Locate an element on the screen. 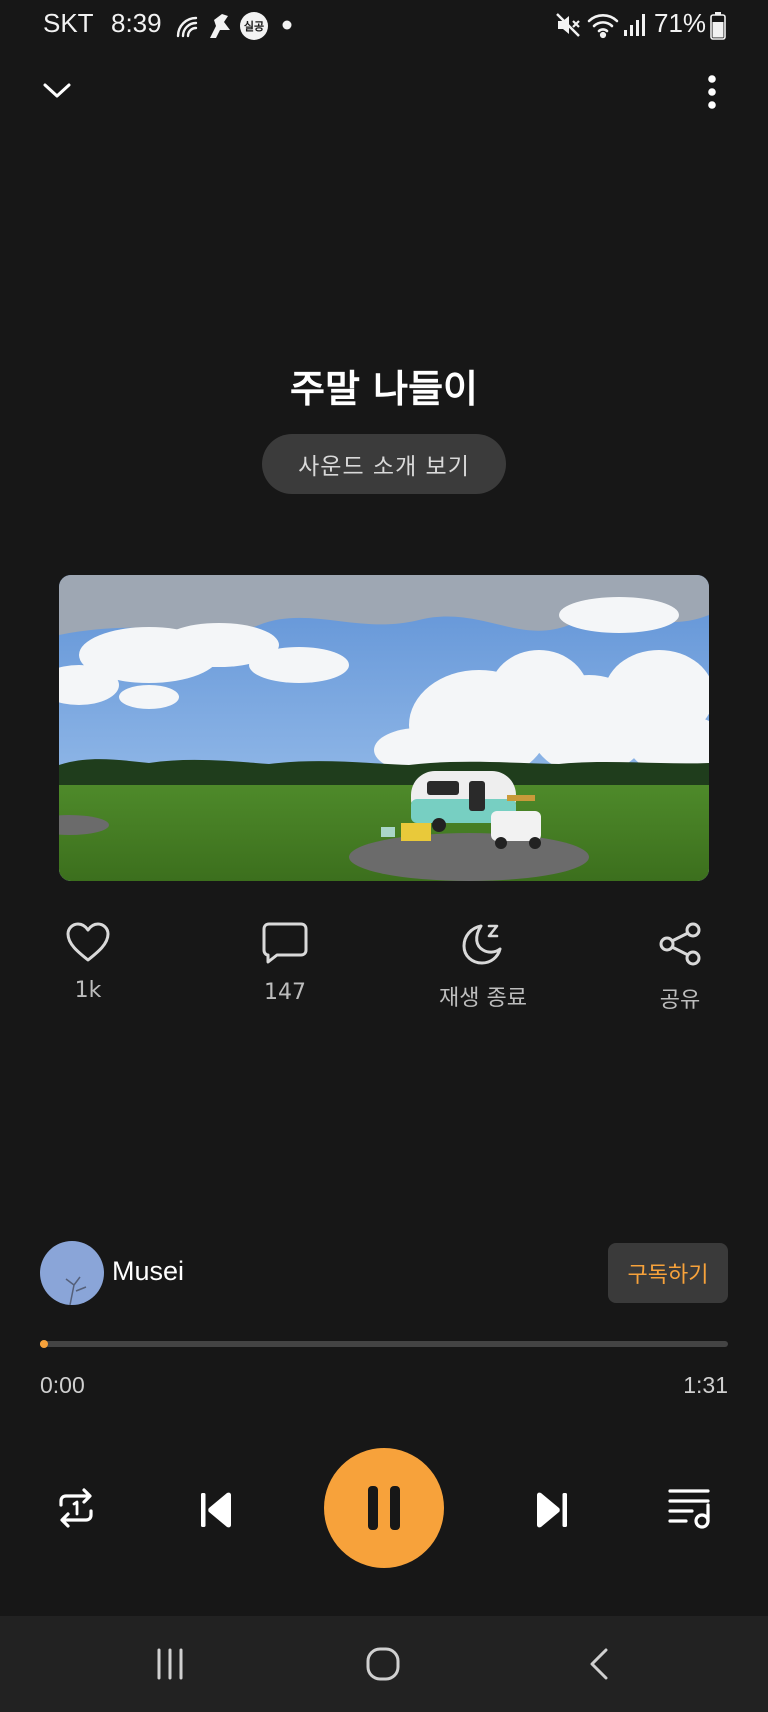  playlist-icon is located at coordinates (689, 1509).